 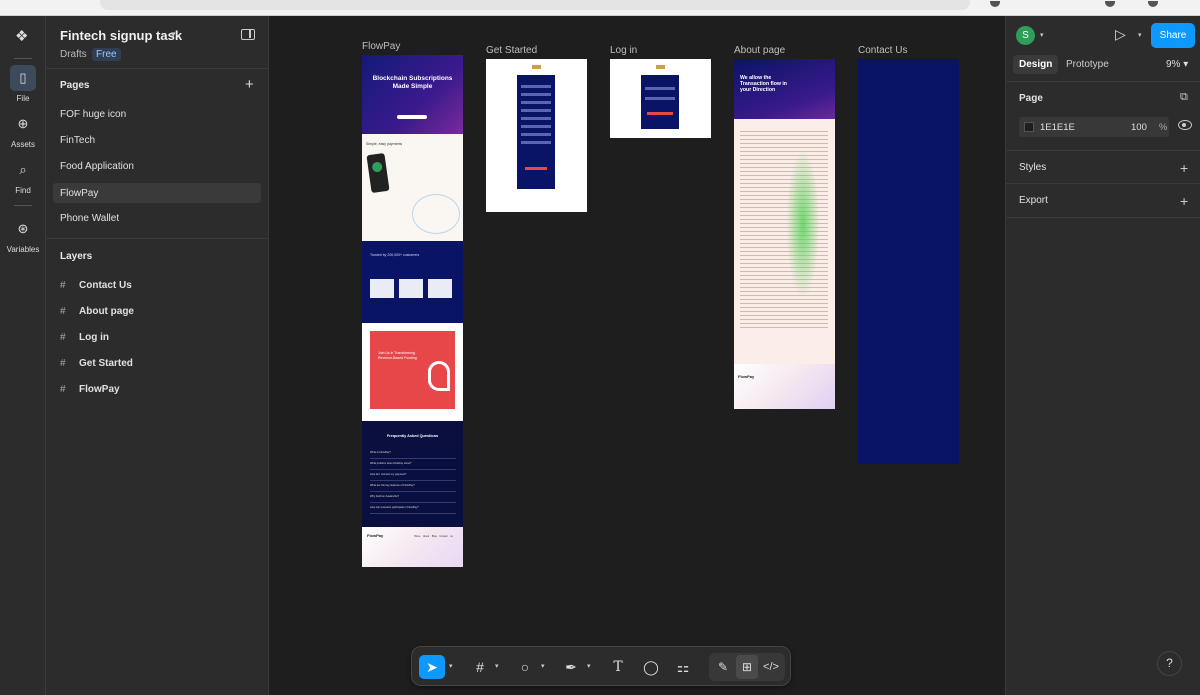 I want to click on pen-tool-icon: ✒, so click(x=571, y=667).